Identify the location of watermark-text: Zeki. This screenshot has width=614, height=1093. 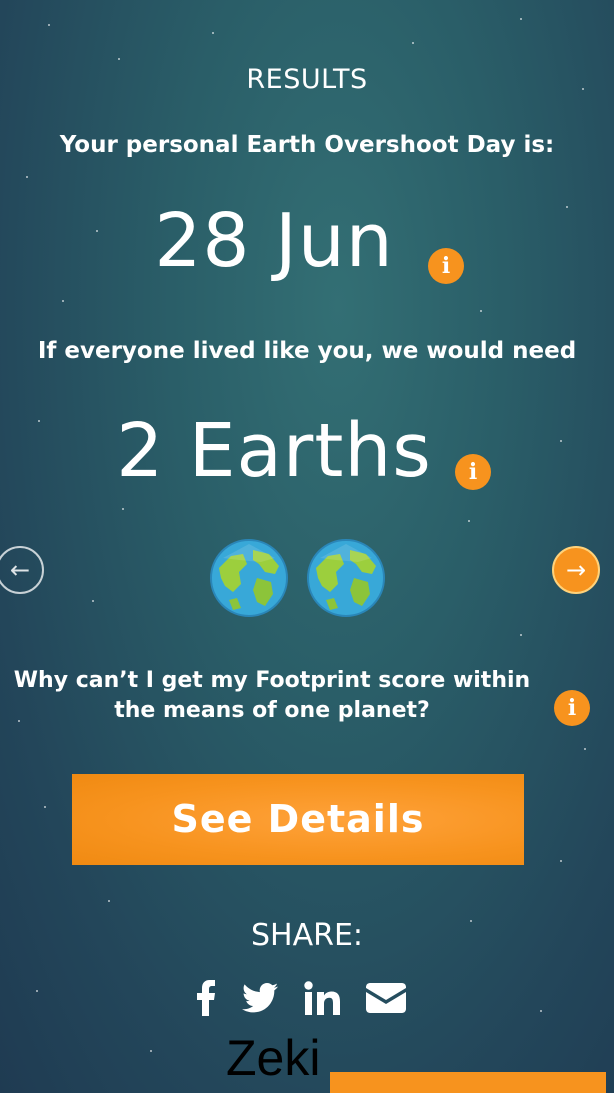
(273, 1058).